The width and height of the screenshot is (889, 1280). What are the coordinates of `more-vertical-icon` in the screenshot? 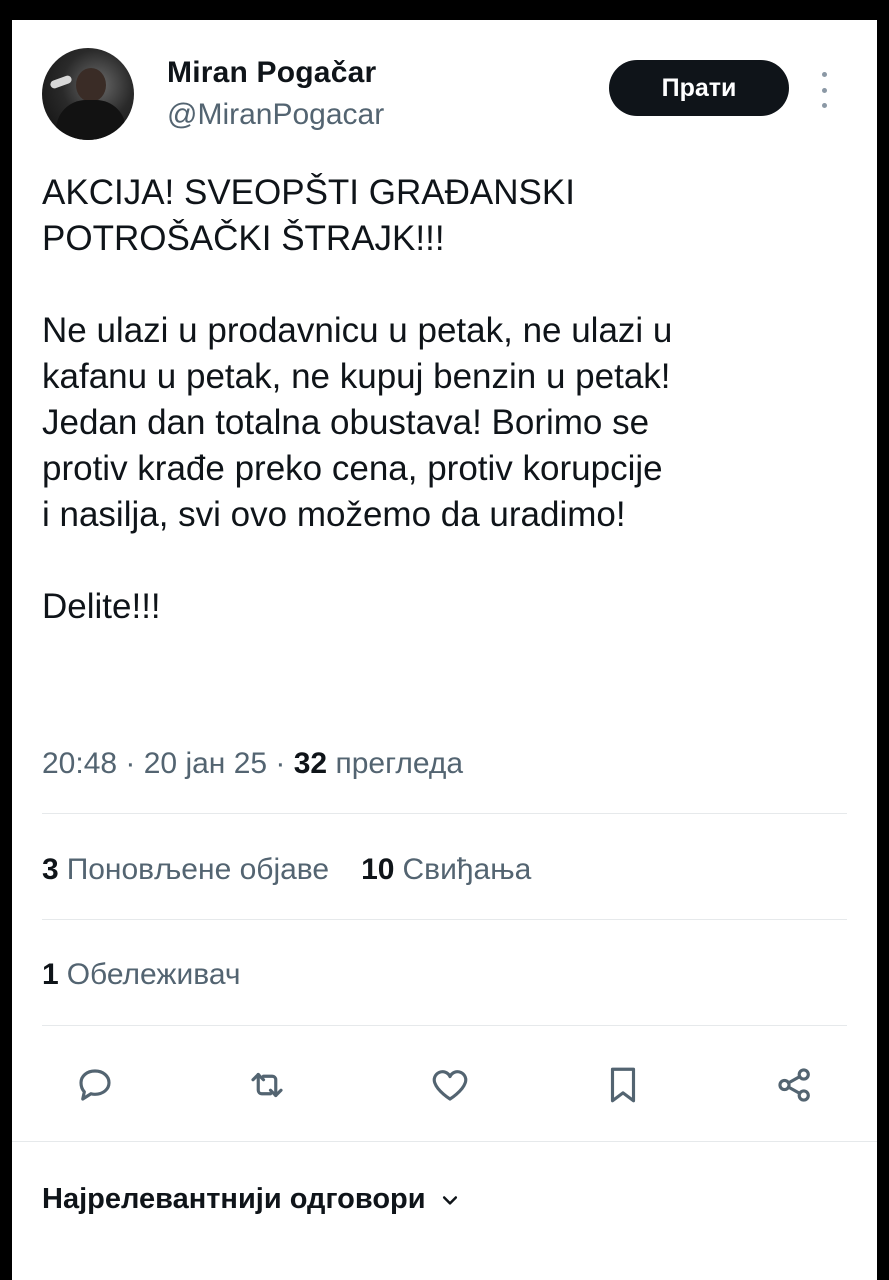 It's located at (824, 90).